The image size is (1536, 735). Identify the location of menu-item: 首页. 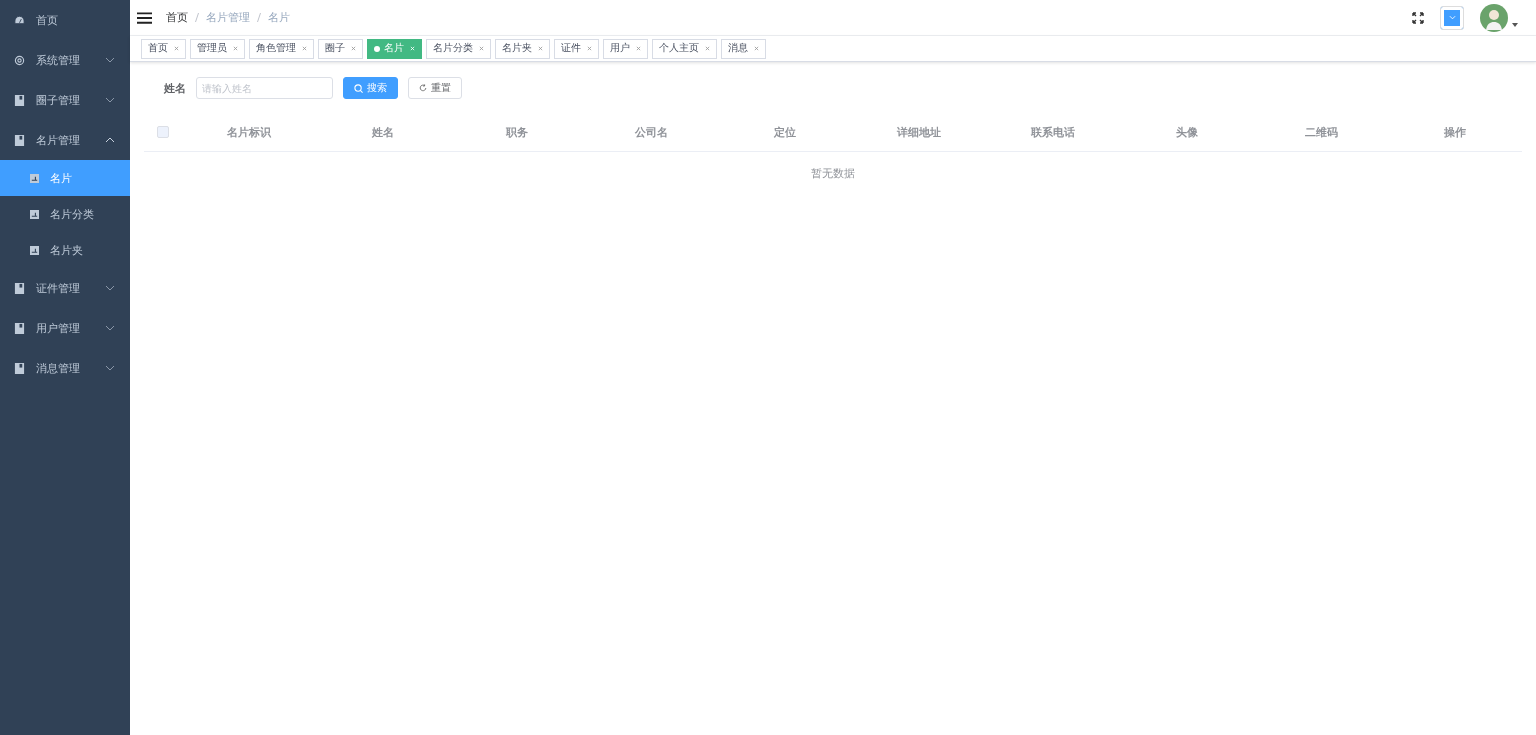
(65, 20).